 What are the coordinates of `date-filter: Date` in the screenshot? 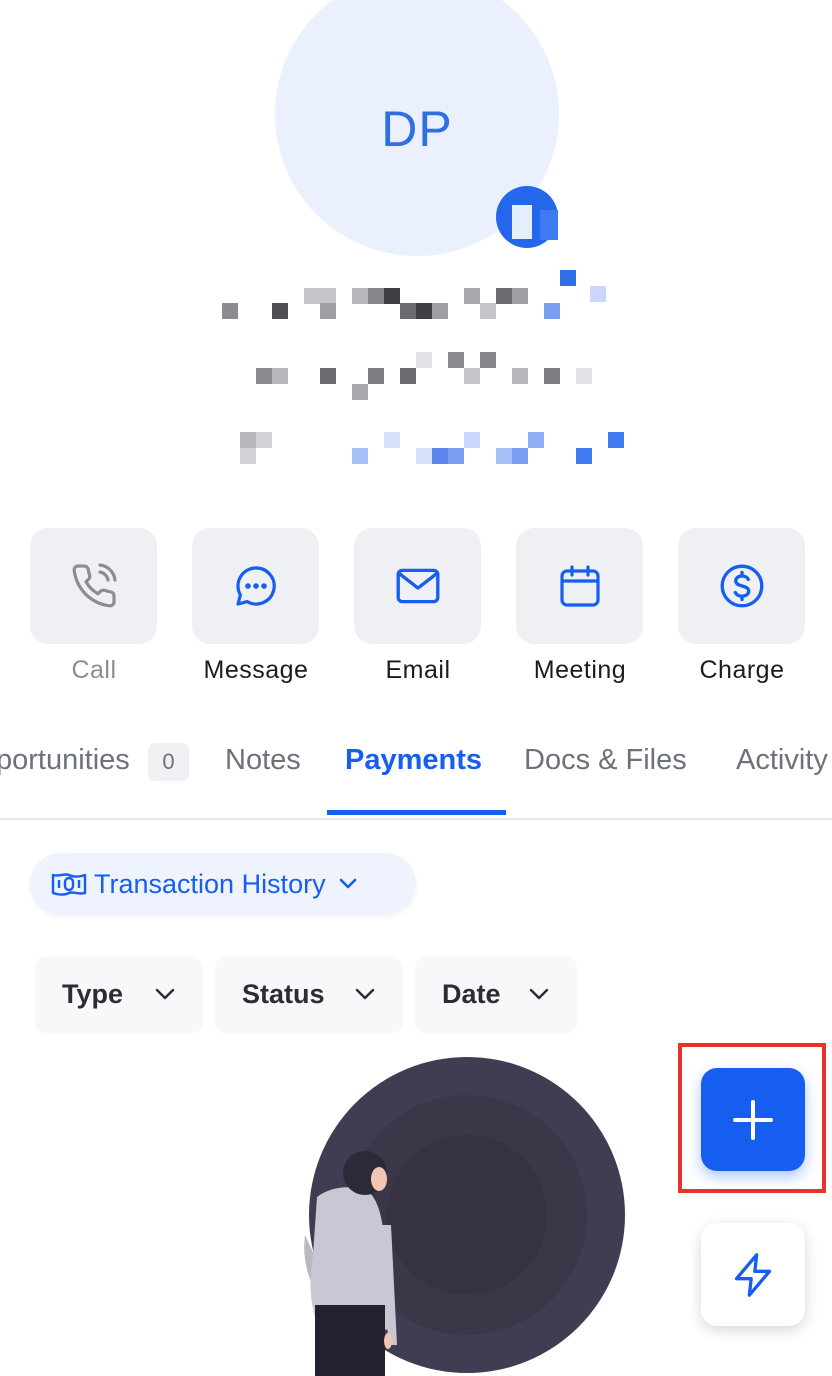 It's located at (496, 994).